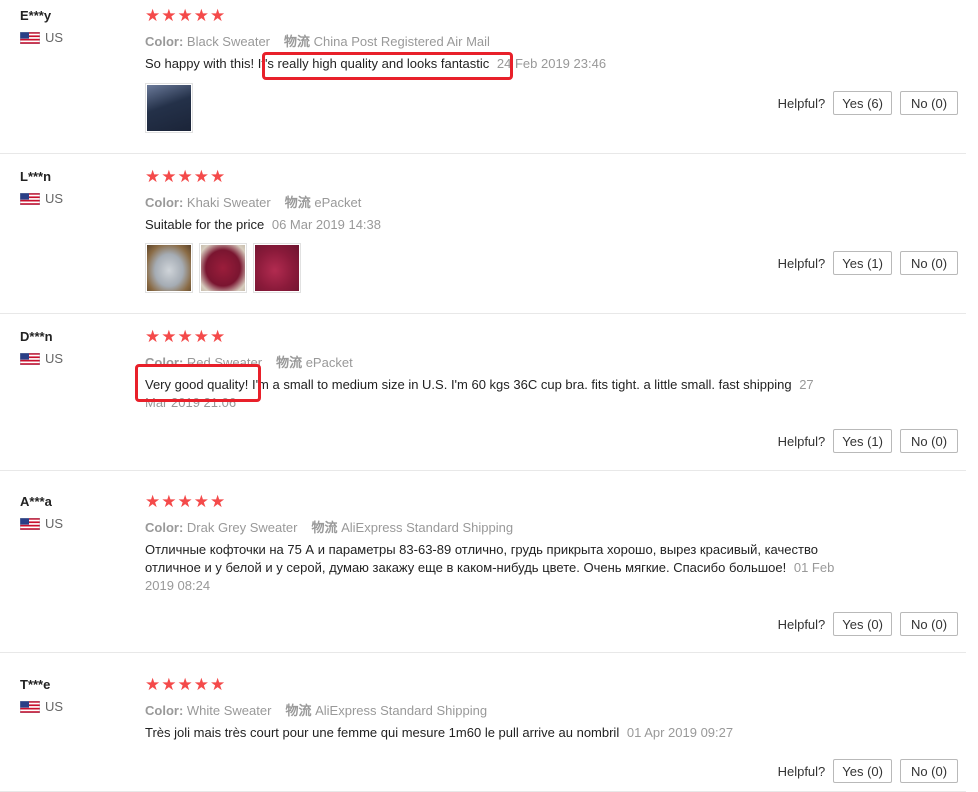  I want to click on reviewer-name: A***a, so click(36, 501).